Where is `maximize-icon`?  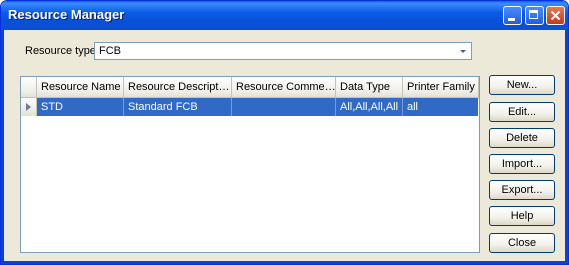 maximize-icon is located at coordinates (533, 14).